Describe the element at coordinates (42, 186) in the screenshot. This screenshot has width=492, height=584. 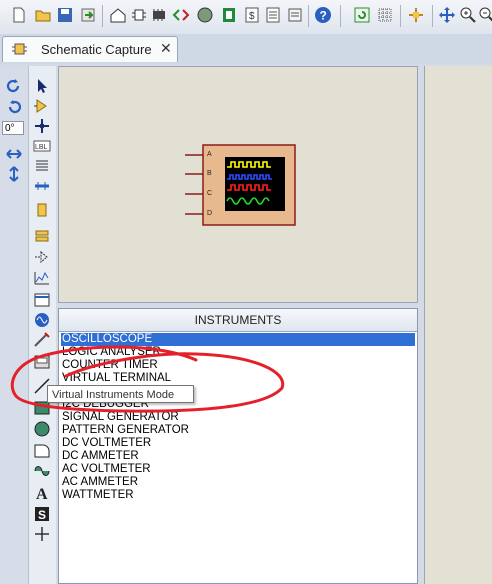
I see `buses-mode-icon` at that location.